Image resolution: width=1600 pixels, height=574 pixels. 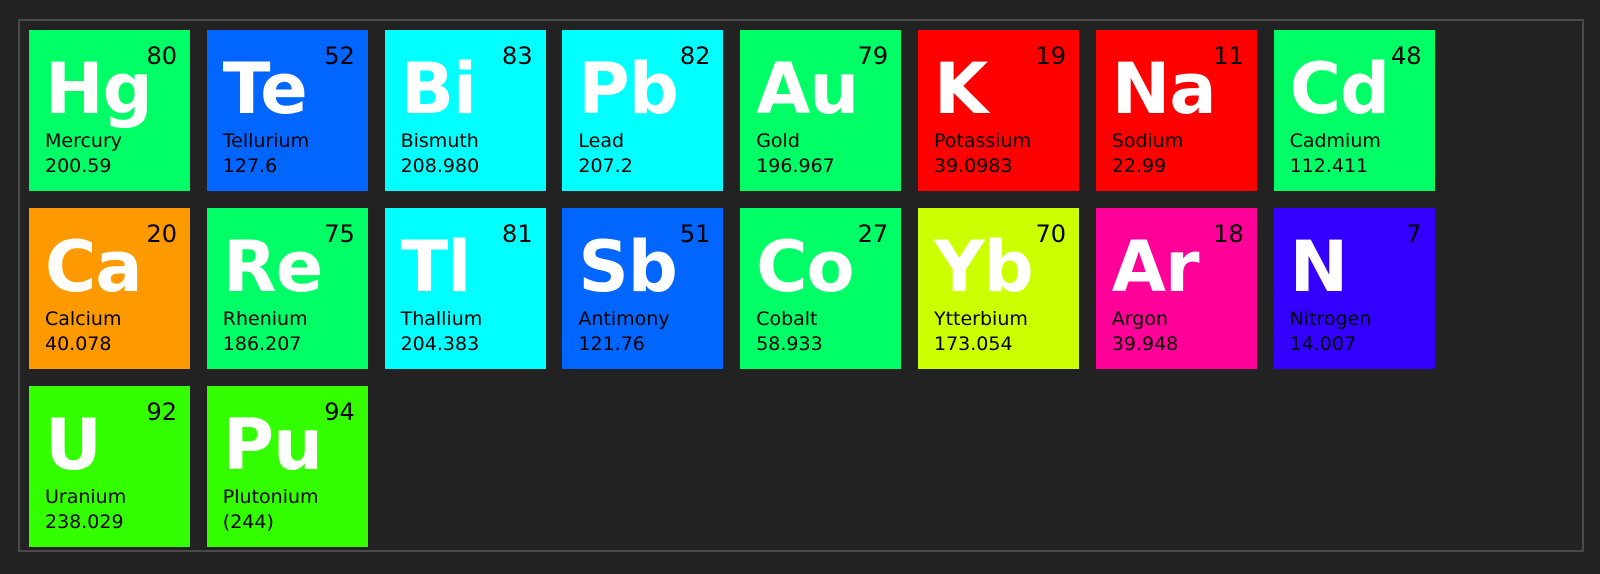 What do you see at coordinates (1330, 318) in the screenshot?
I see `element-name: Nitrogen` at bounding box center [1330, 318].